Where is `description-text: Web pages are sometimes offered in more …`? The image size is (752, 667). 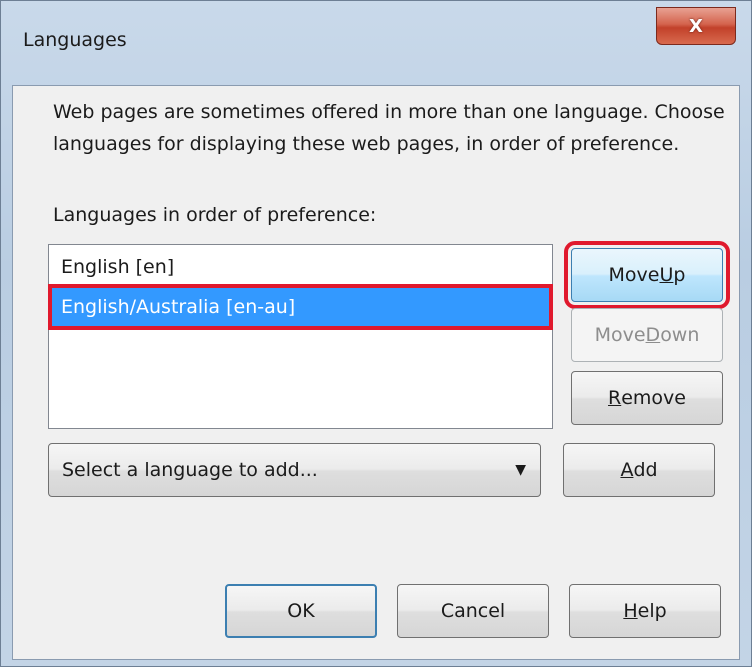 description-text: Web pages are sometimes offered in more … is located at coordinates (389, 128).